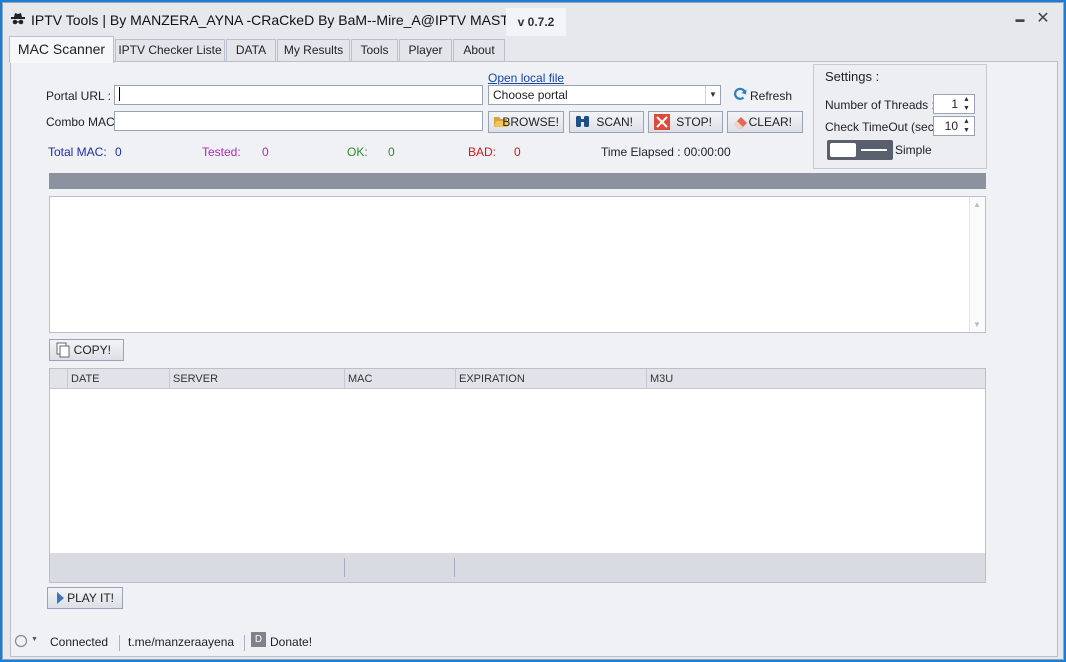  Describe the element at coordinates (815, 379) in the screenshot. I see `column-m3u: M3U` at that location.